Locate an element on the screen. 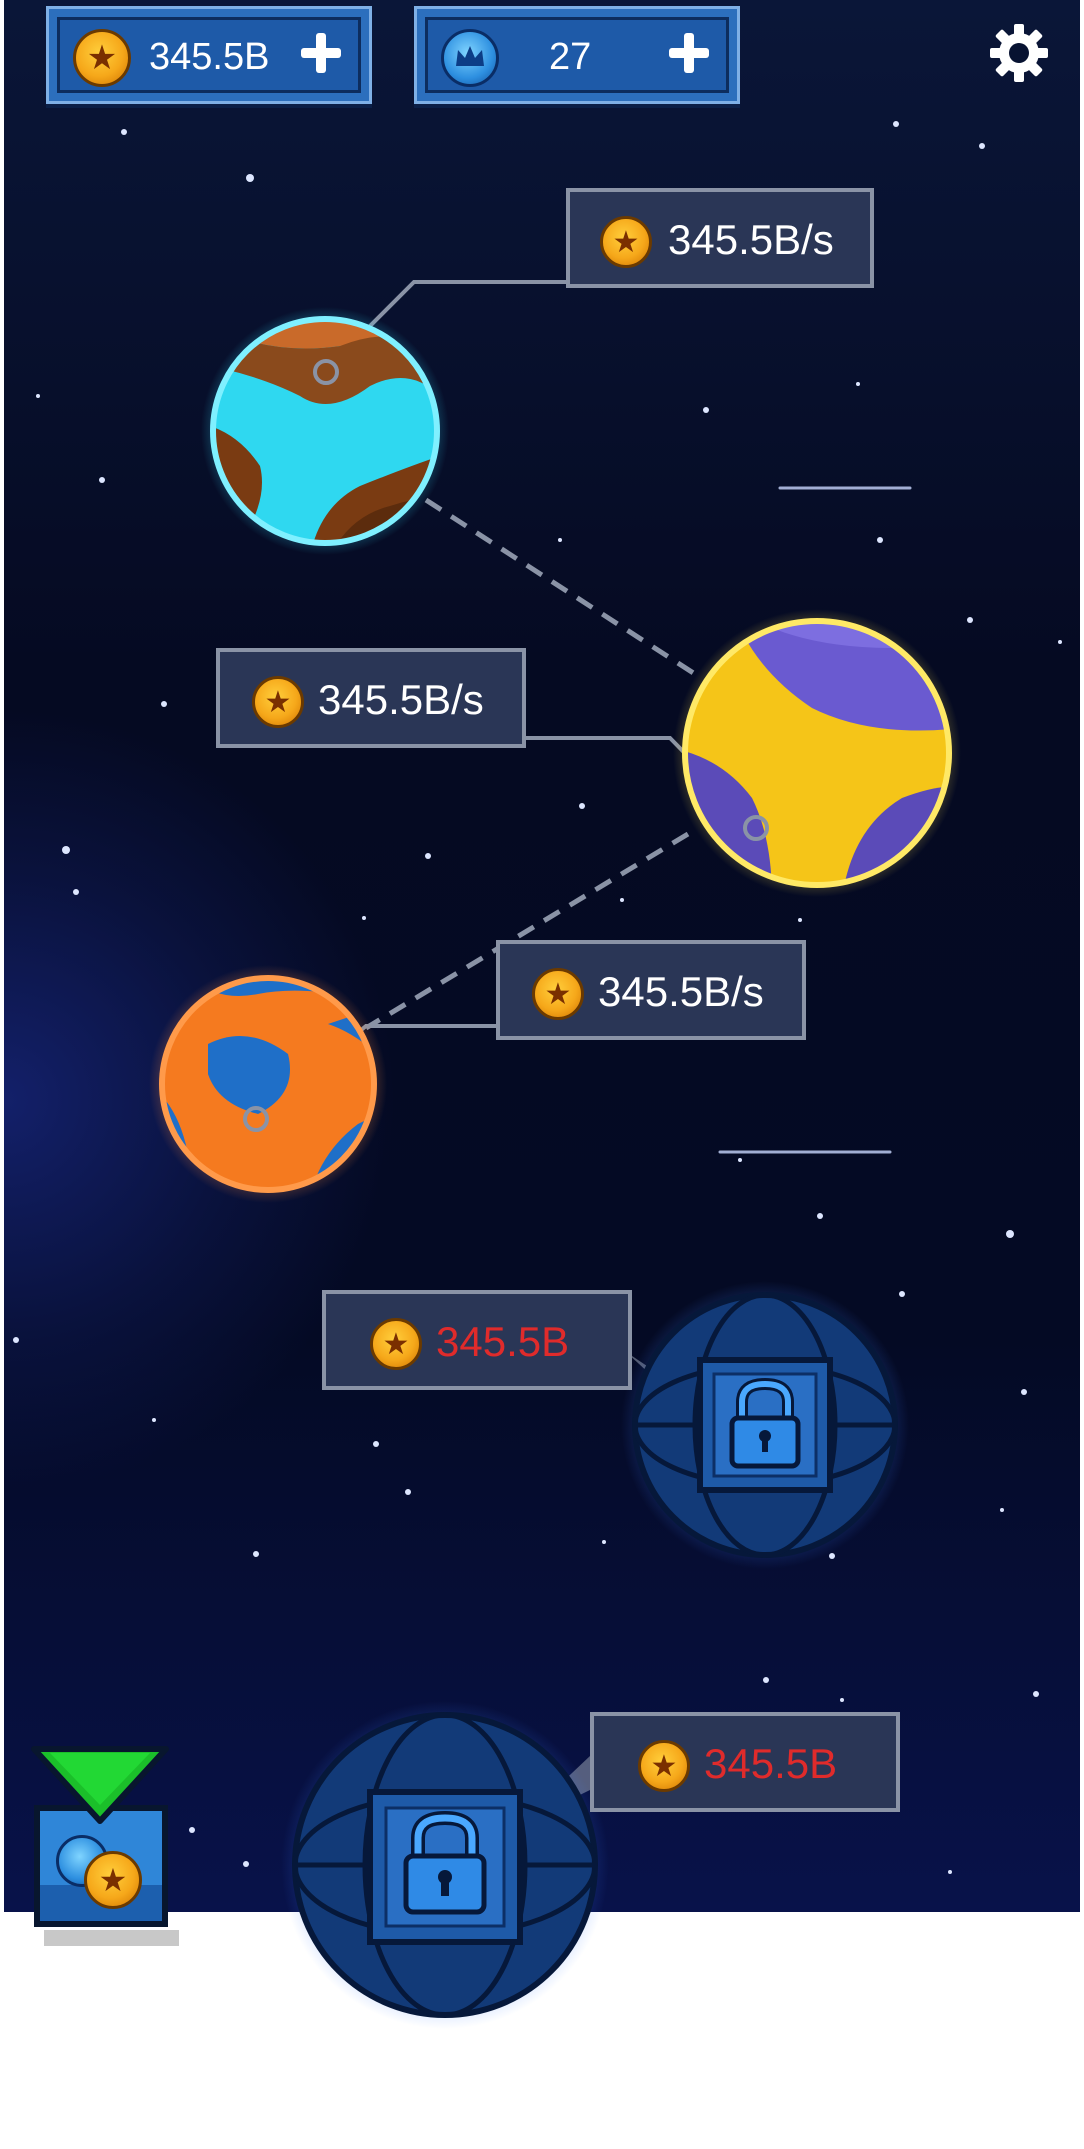 This screenshot has height=2149, width=1084. planet-cyan is located at coordinates (325, 431).